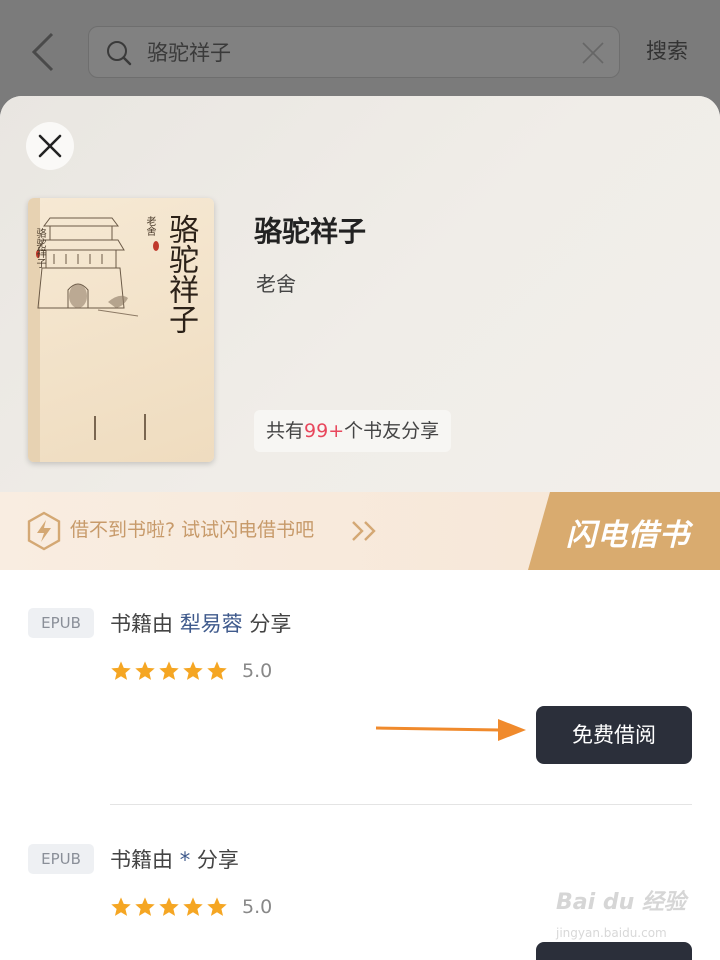  Describe the element at coordinates (185, 860) in the screenshot. I see `sharer-name: *` at that location.